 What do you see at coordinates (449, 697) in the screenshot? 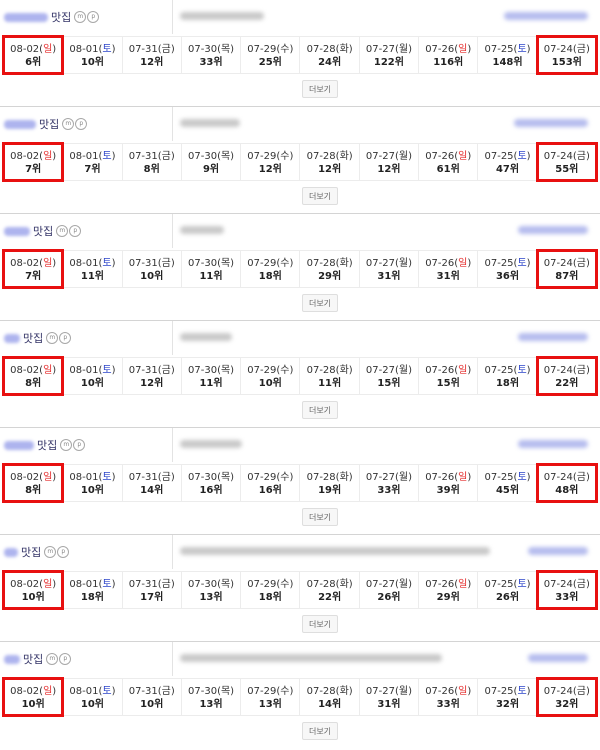
I see `day-rank-cell: 07-26(일) 33위` at bounding box center [449, 697].